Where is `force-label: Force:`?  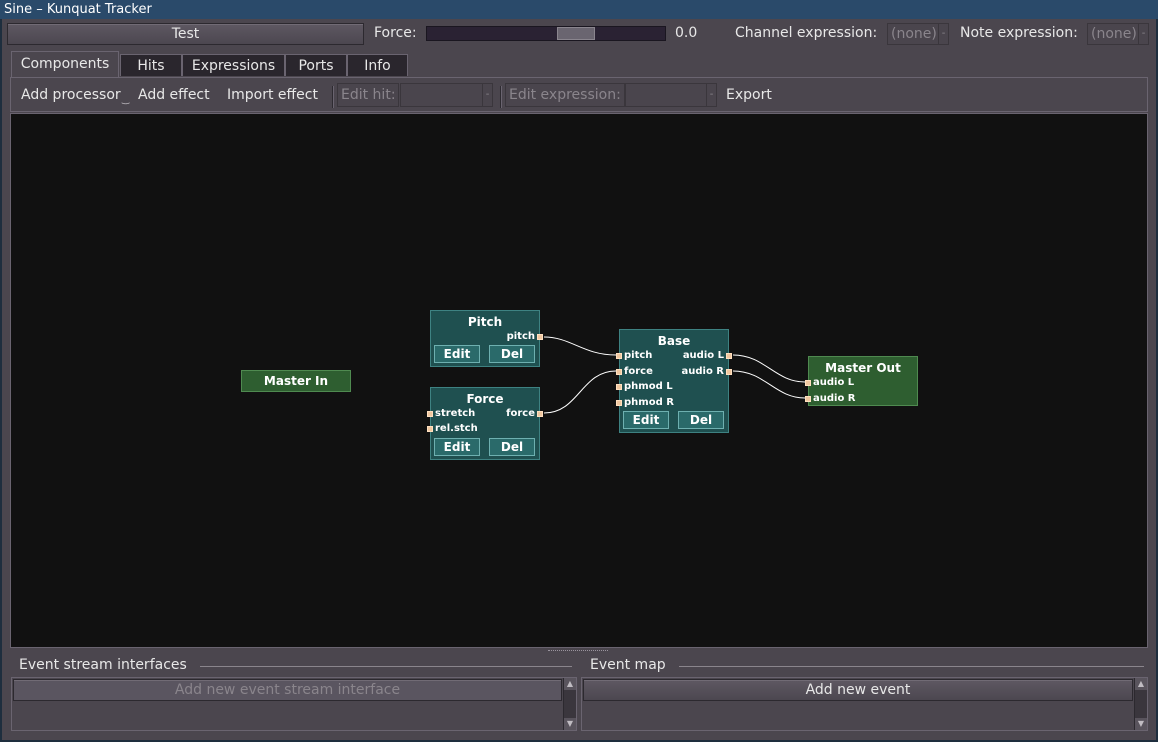 force-label: Force: is located at coordinates (395, 33).